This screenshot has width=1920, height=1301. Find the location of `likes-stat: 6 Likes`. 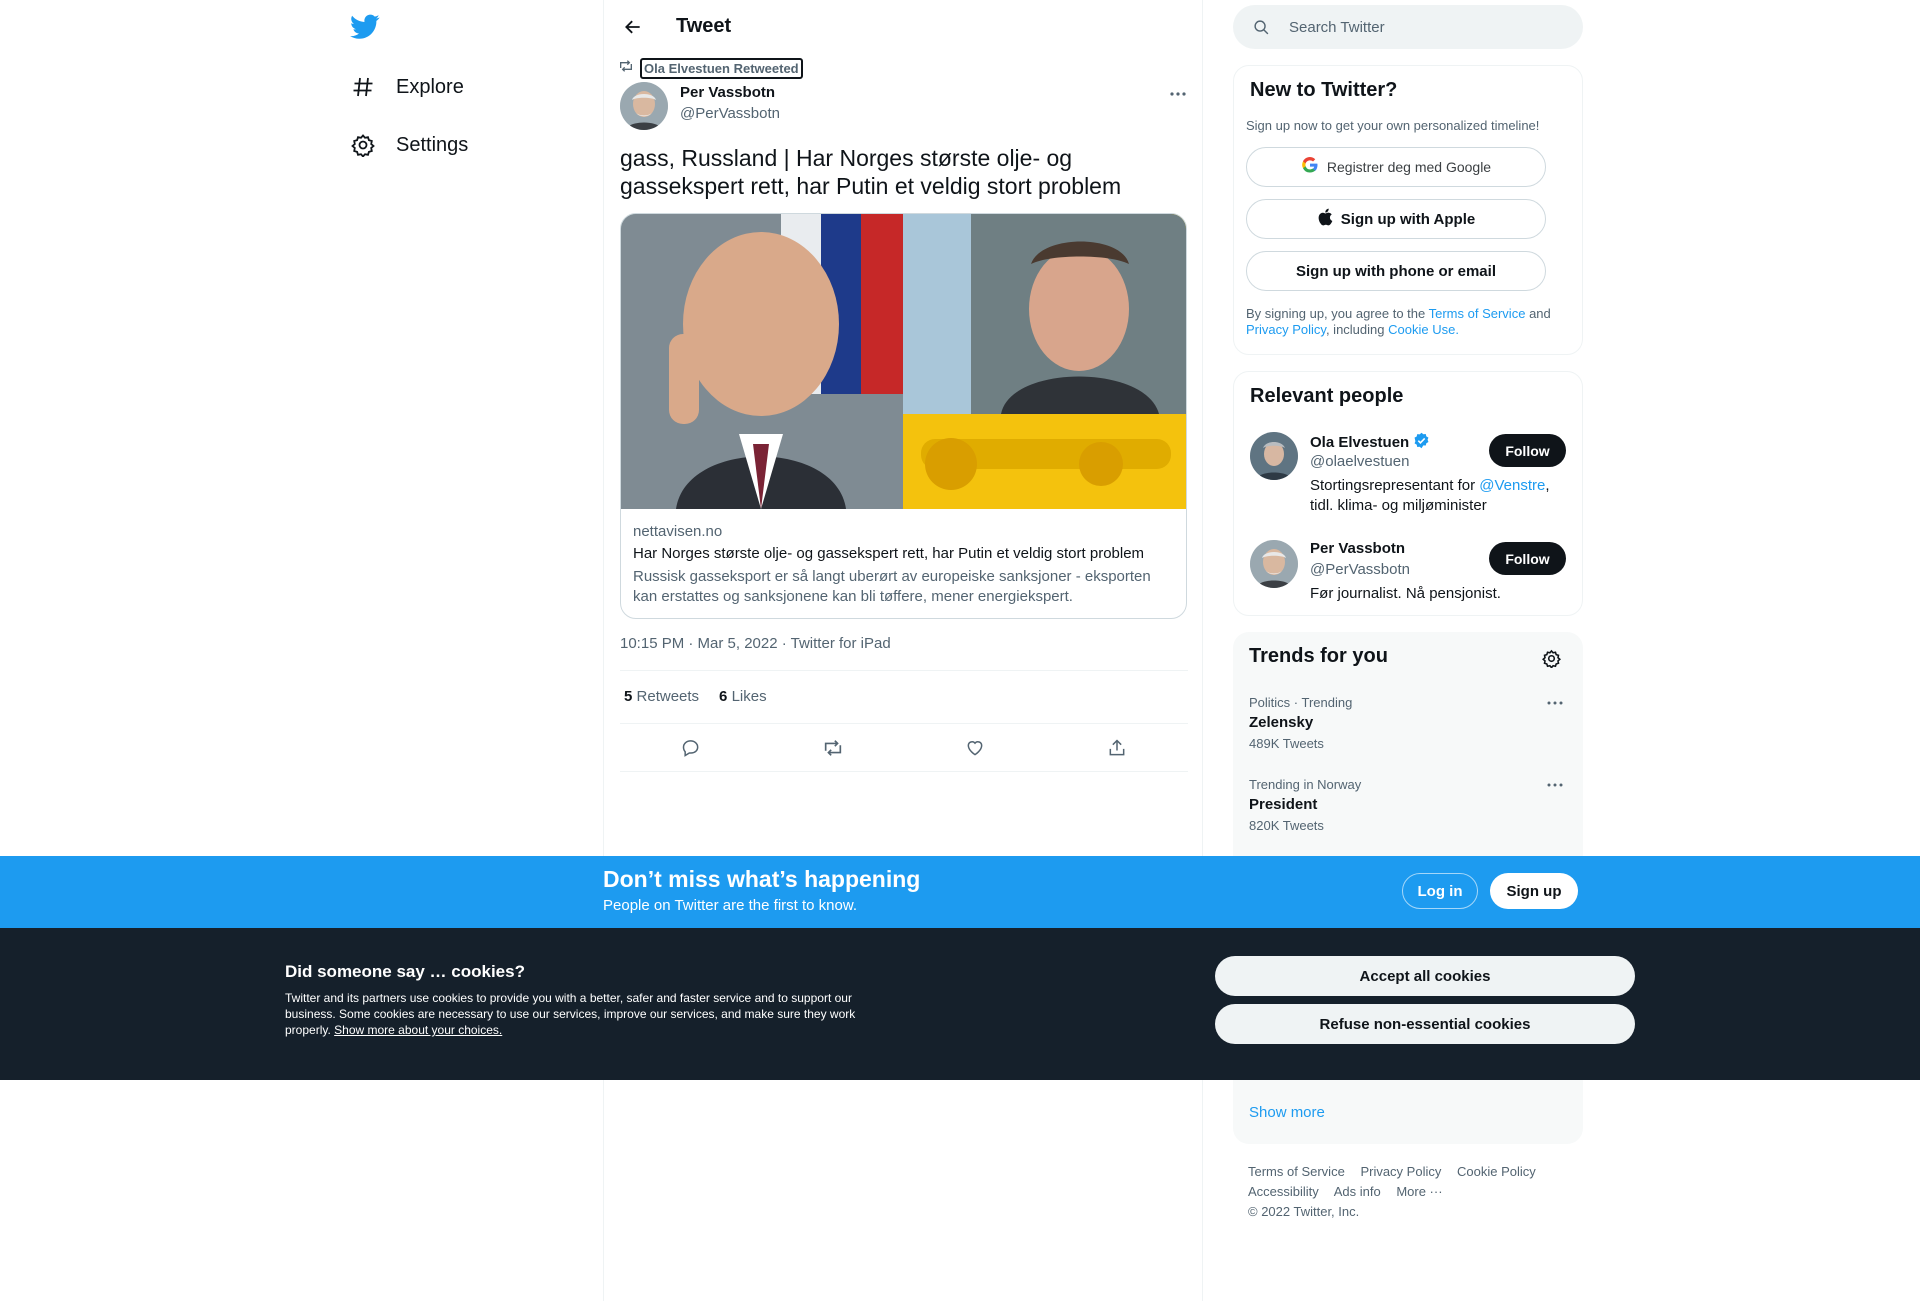

likes-stat: 6 Likes is located at coordinates (743, 696).